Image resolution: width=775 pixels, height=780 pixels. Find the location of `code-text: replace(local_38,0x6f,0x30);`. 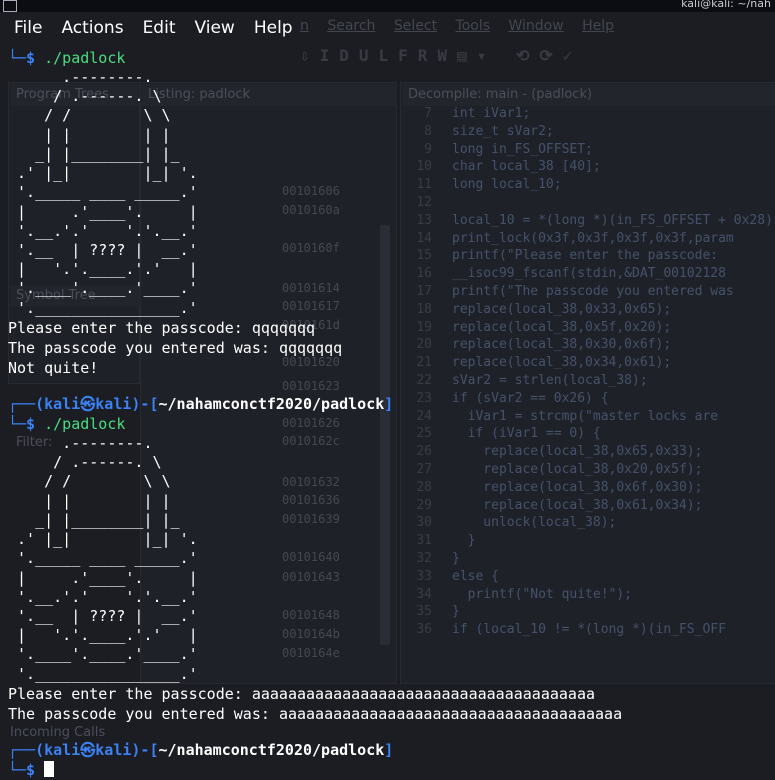

code-text: replace(local_38,0x6f,0x30); is located at coordinates (577, 487).